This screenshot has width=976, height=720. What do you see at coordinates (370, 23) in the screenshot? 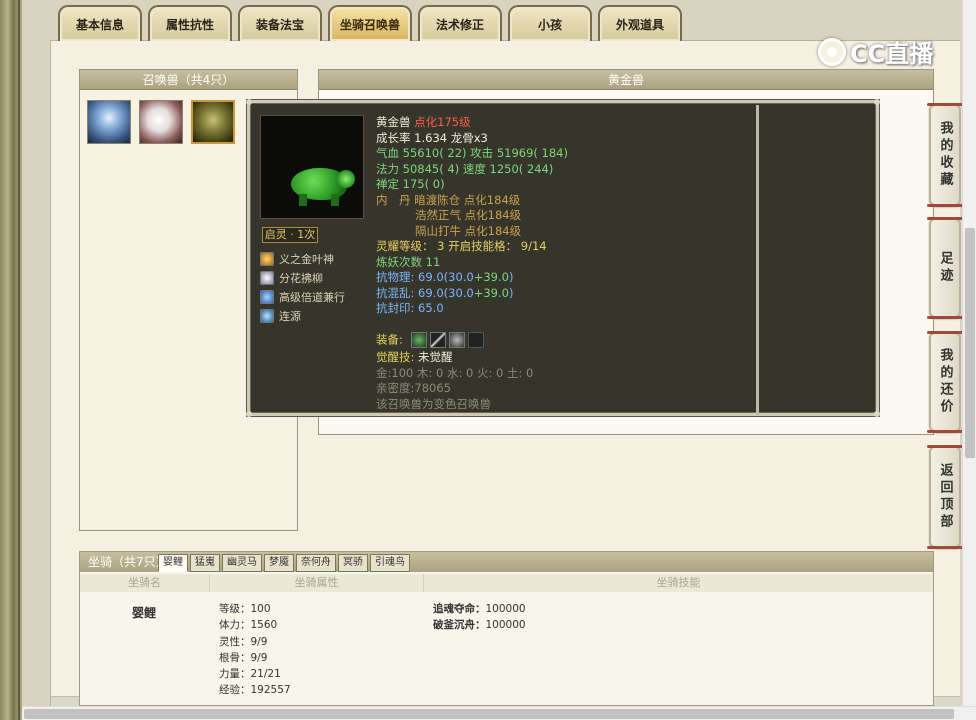
I see `tab-mounts-summons: 坐骑召唤兽` at bounding box center [370, 23].